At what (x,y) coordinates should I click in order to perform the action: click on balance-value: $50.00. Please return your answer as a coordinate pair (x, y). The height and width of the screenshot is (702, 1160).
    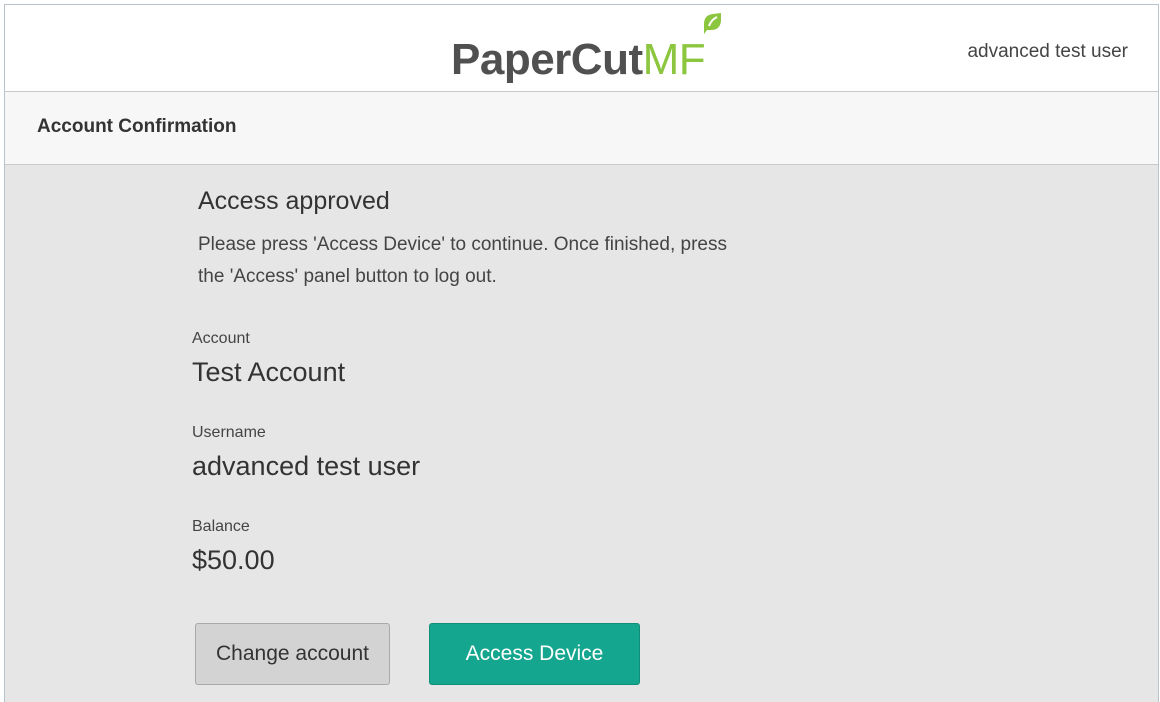
    Looking at the image, I should click on (233, 560).